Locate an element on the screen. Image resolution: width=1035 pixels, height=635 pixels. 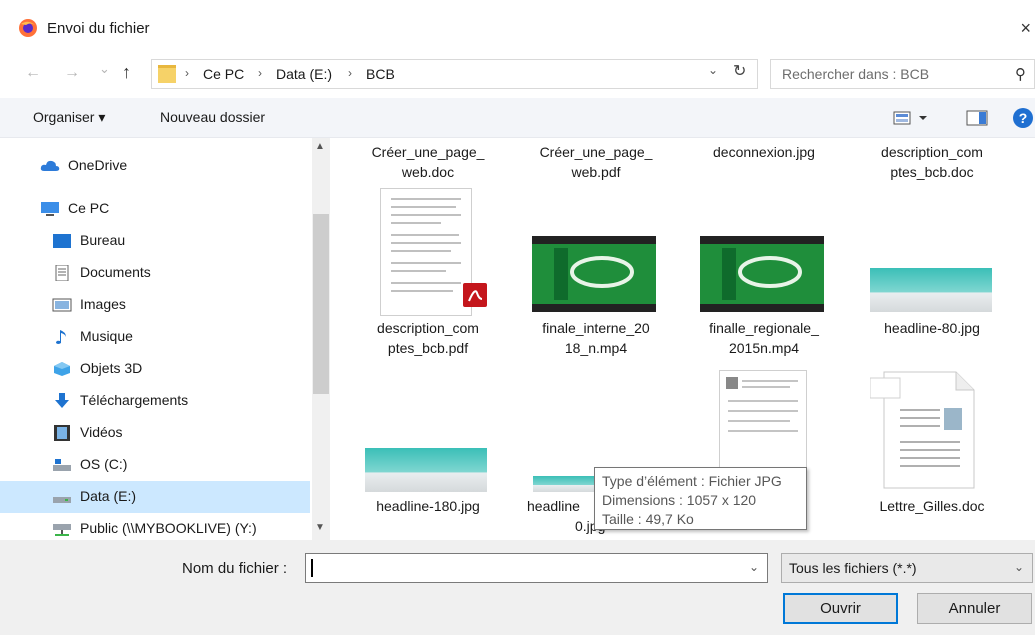
images-icon is located at coordinates (62, 305).